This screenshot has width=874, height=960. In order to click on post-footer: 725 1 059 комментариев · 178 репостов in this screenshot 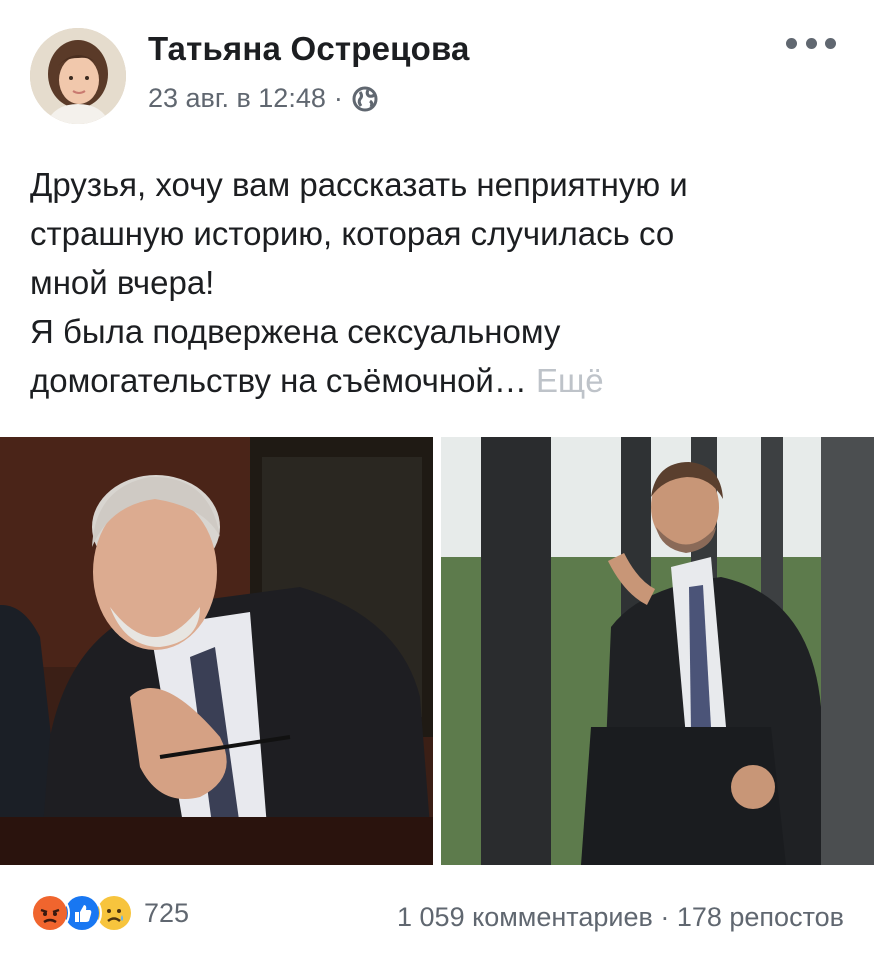, I will do `click(437, 915)`.